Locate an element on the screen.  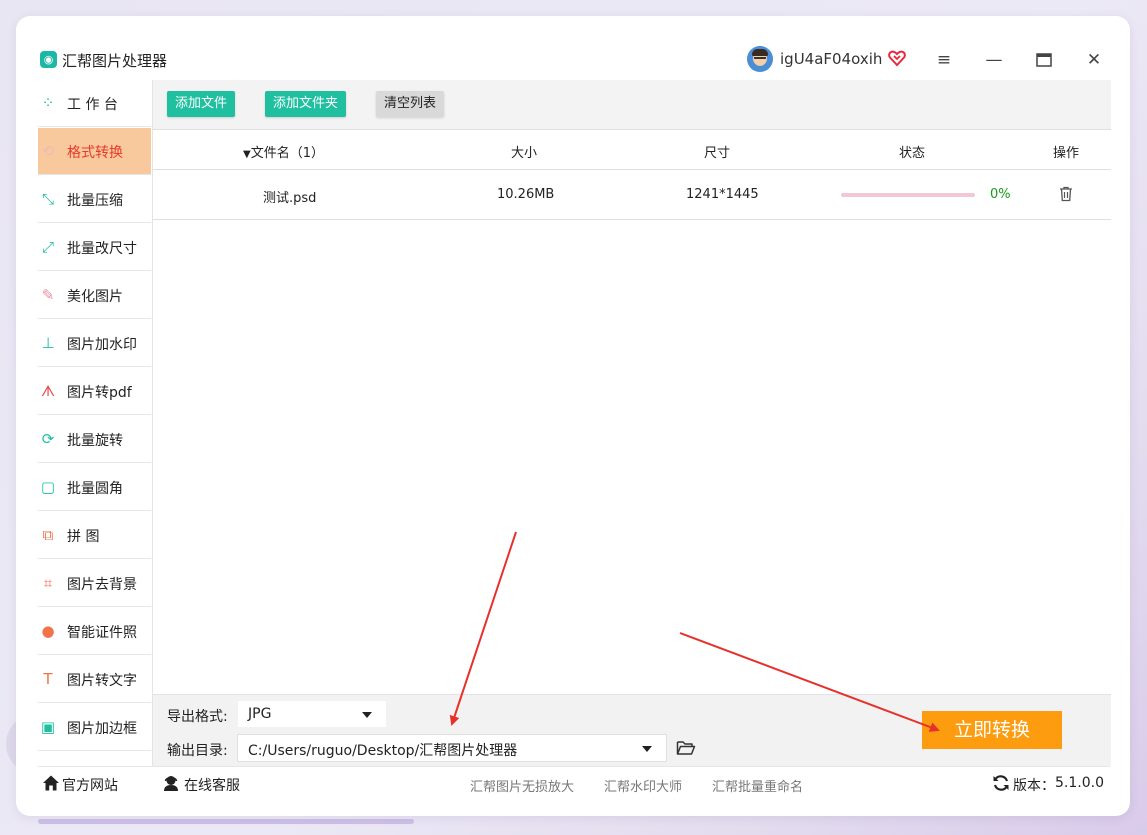
version-label: 版本： is located at coordinates (1034, 786).